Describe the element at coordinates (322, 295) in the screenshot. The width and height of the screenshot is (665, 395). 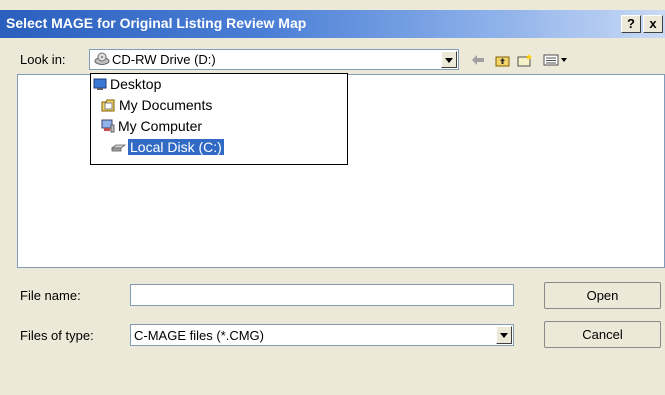
I see `file-name-input` at that location.